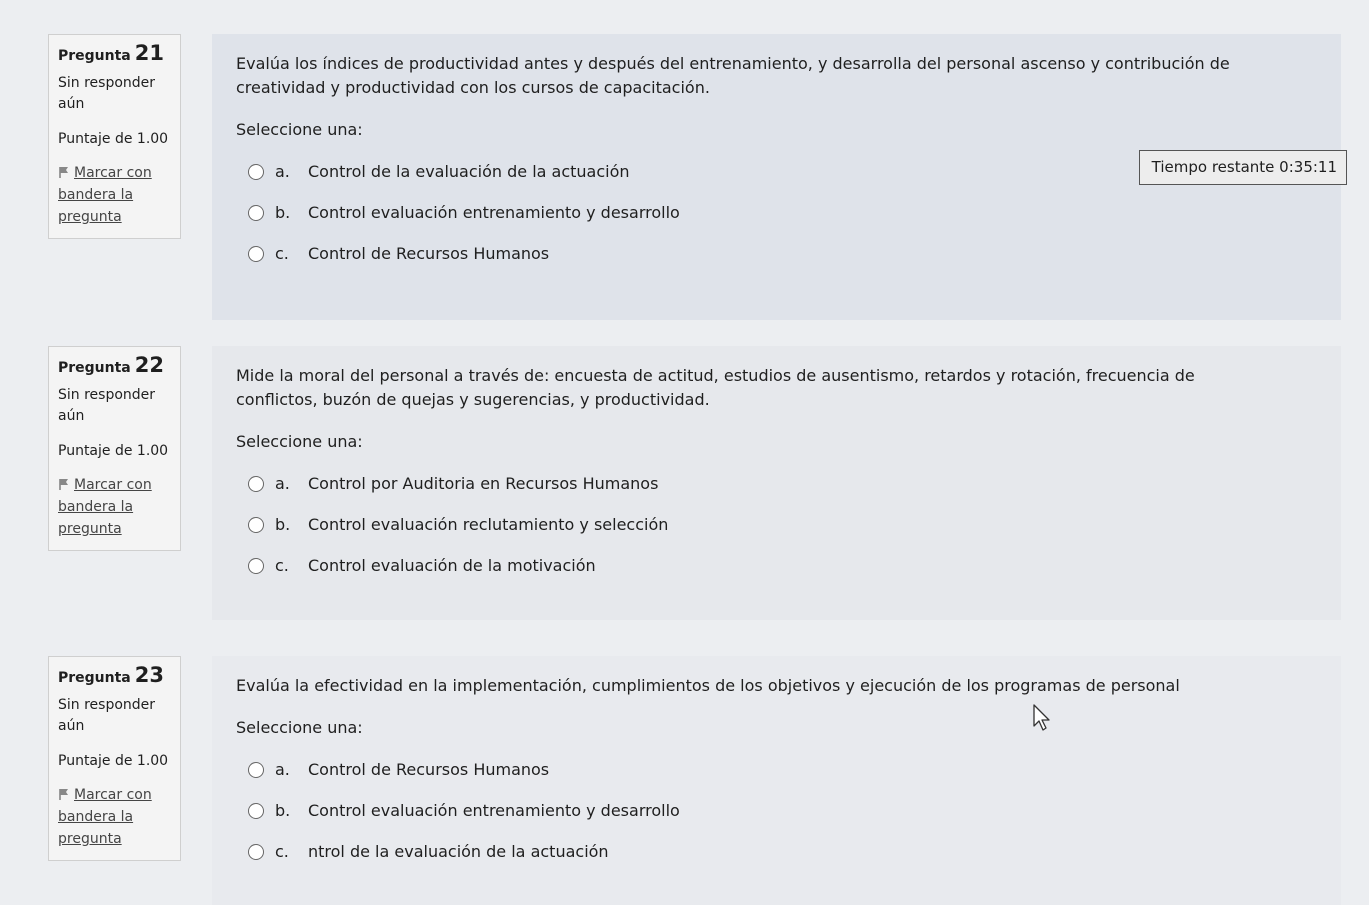 This screenshot has height=905, width=1369. Describe the element at coordinates (452, 565) in the screenshot. I see `answer-text: Control evaluación de la motivación` at that location.